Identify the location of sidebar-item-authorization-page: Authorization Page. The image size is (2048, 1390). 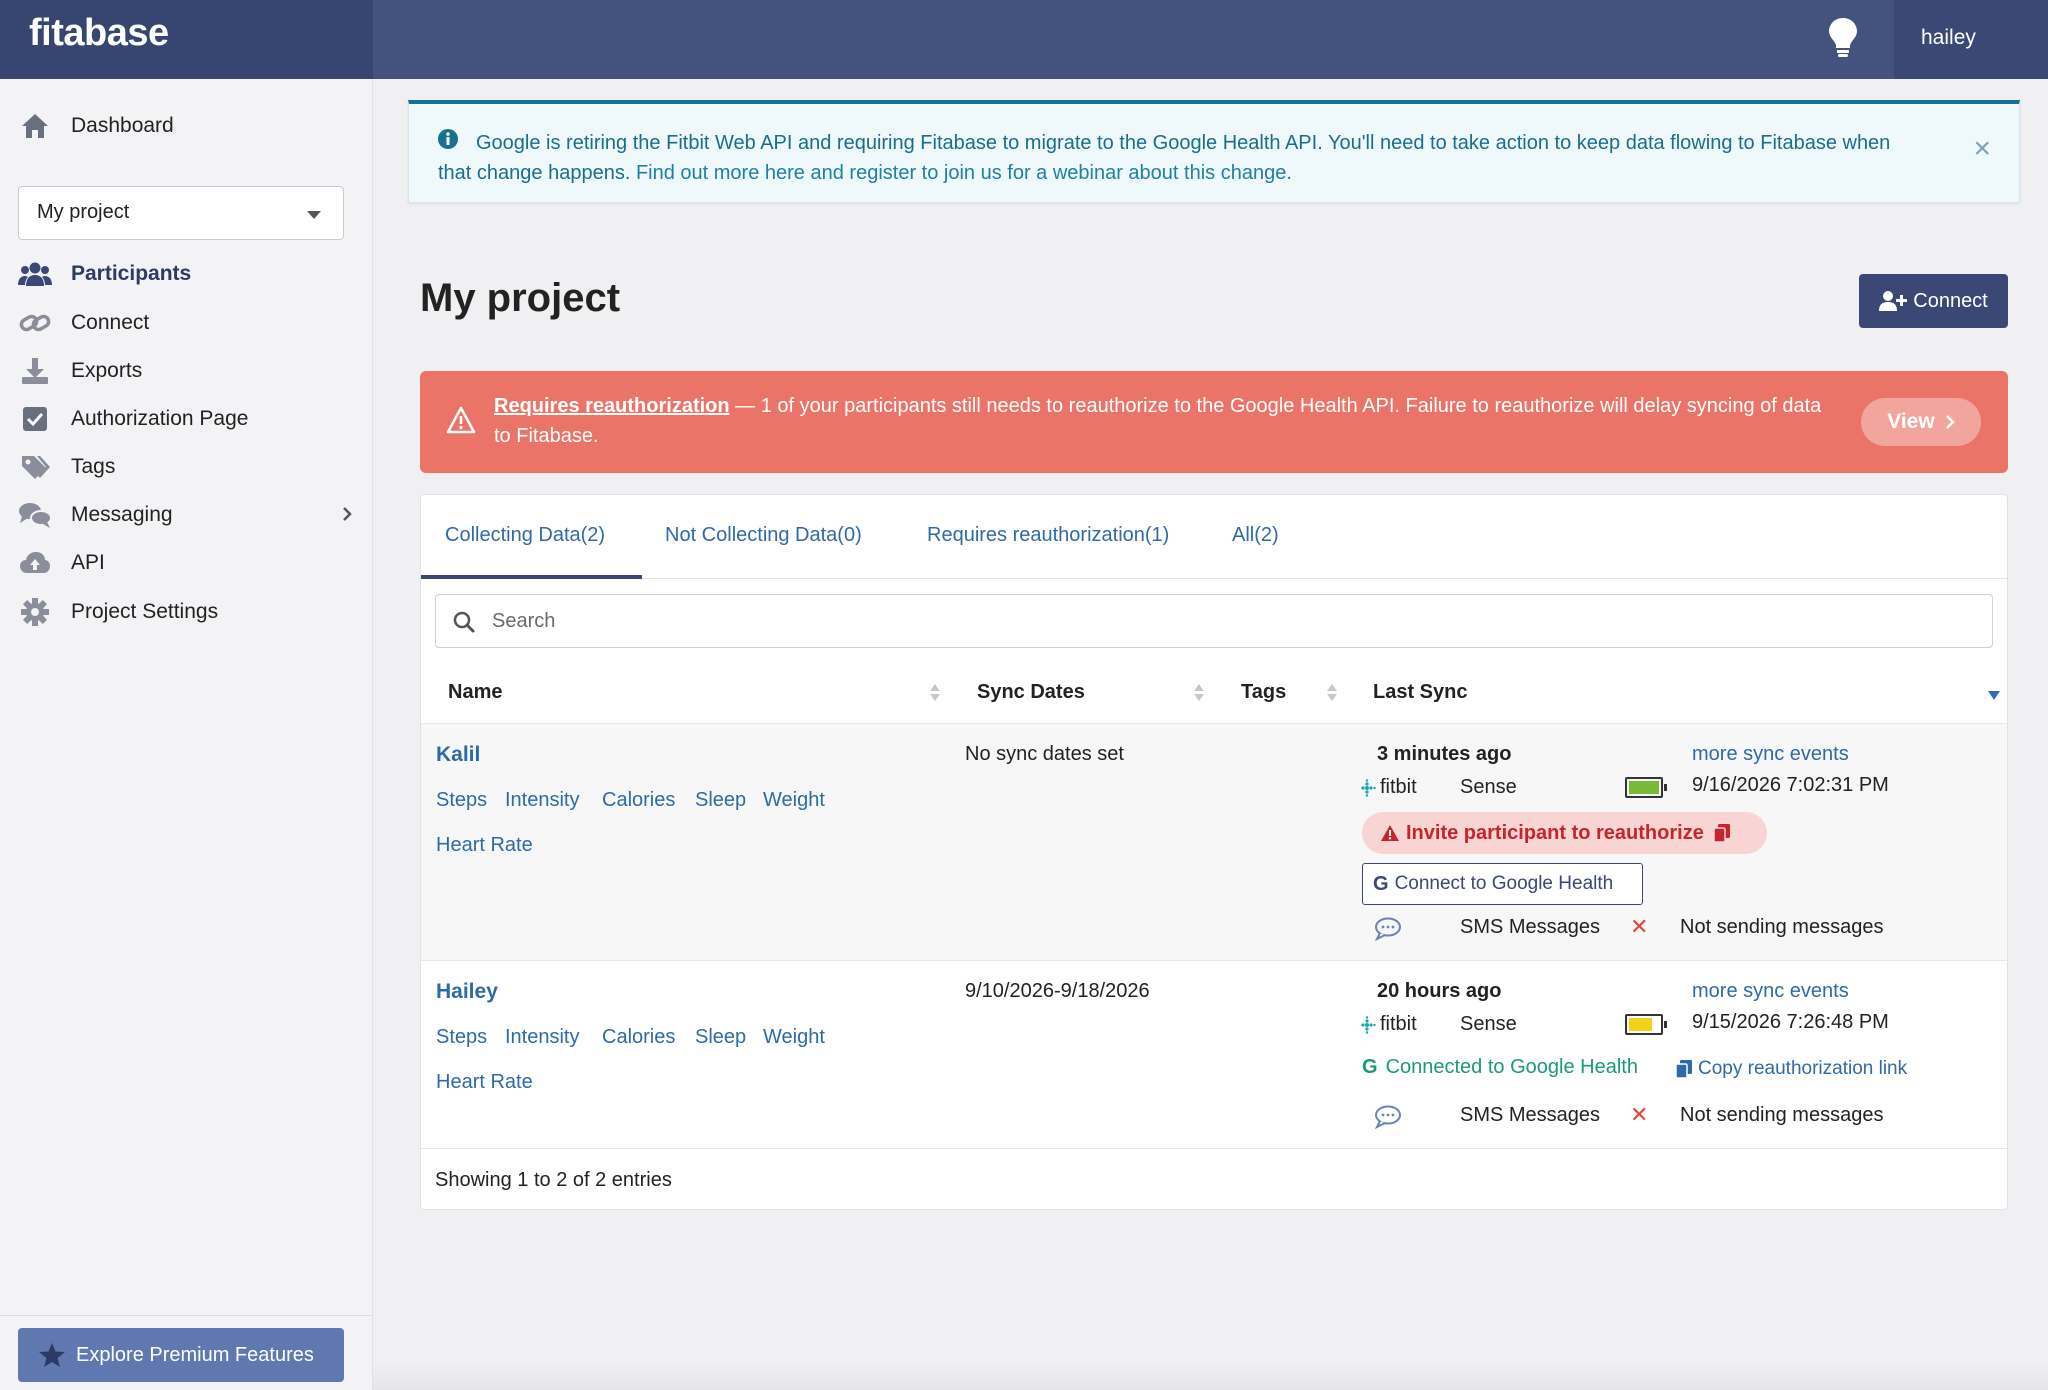
(188, 419).